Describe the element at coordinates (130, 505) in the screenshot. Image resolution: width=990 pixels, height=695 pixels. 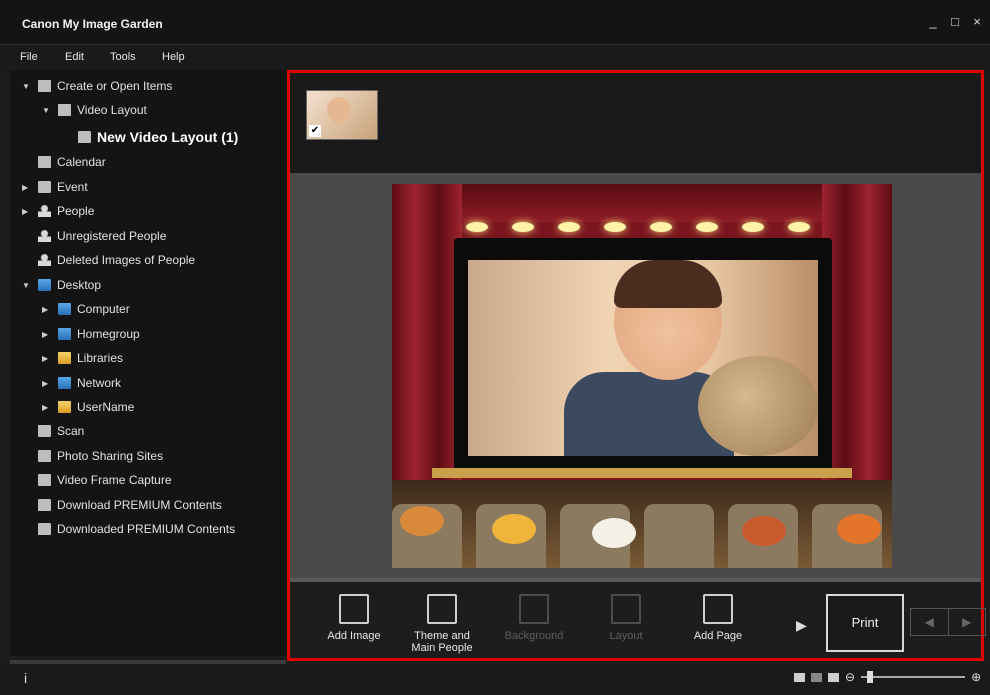
I see `sidebar-item-download-premium: Download PREMIUM Contents` at that location.